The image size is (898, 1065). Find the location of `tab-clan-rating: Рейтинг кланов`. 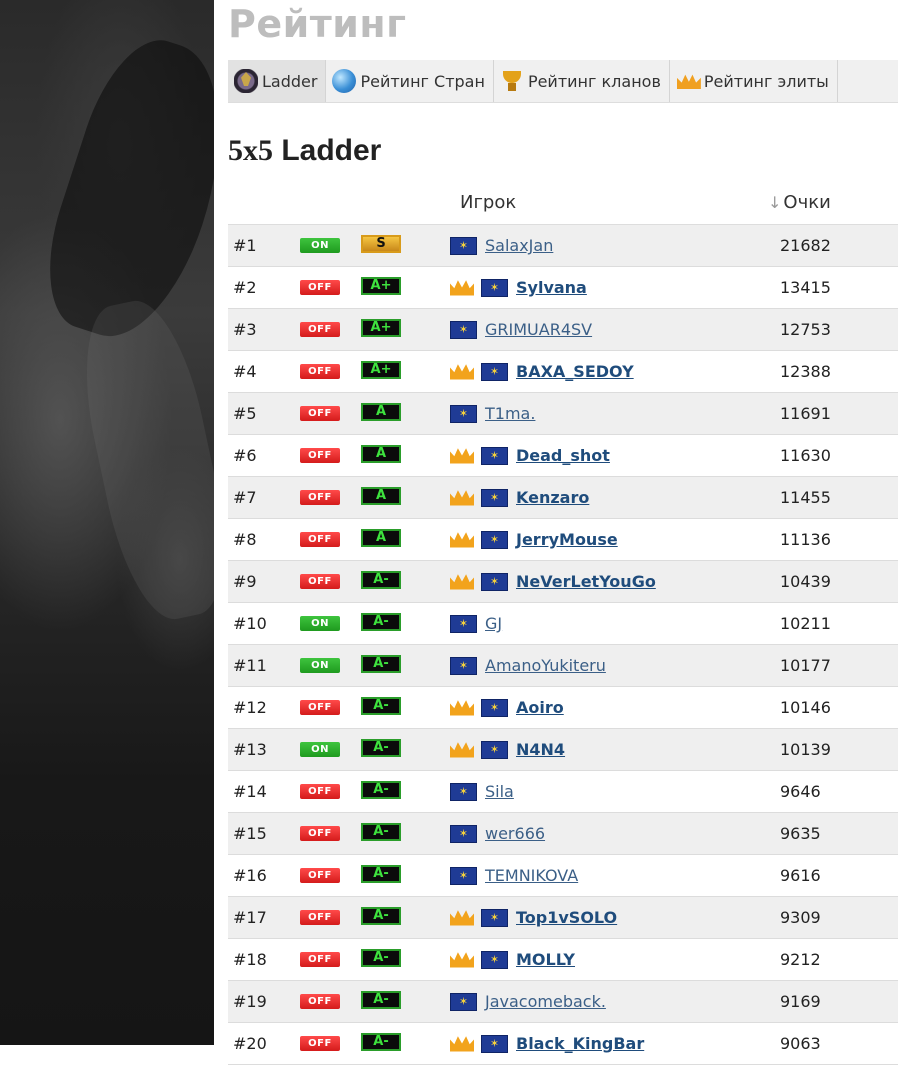

tab-clan-rating: Рейтинг кланов is located at coordinates (582, 81).